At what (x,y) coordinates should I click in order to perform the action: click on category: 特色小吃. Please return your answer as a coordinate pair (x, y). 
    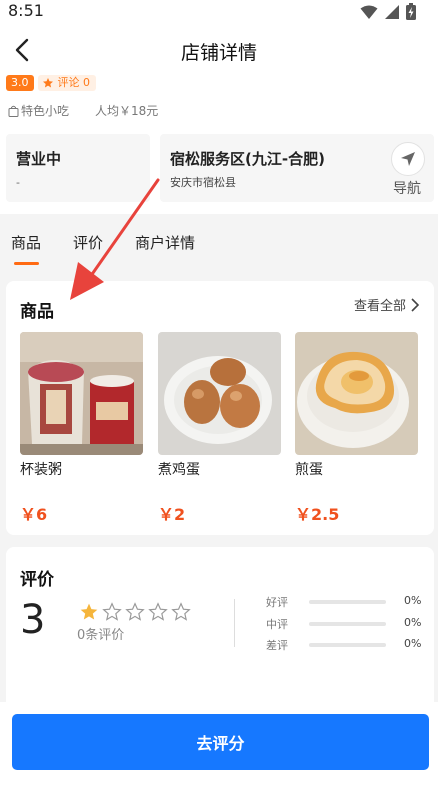
    Looking at the image, I should click on (38, 110).